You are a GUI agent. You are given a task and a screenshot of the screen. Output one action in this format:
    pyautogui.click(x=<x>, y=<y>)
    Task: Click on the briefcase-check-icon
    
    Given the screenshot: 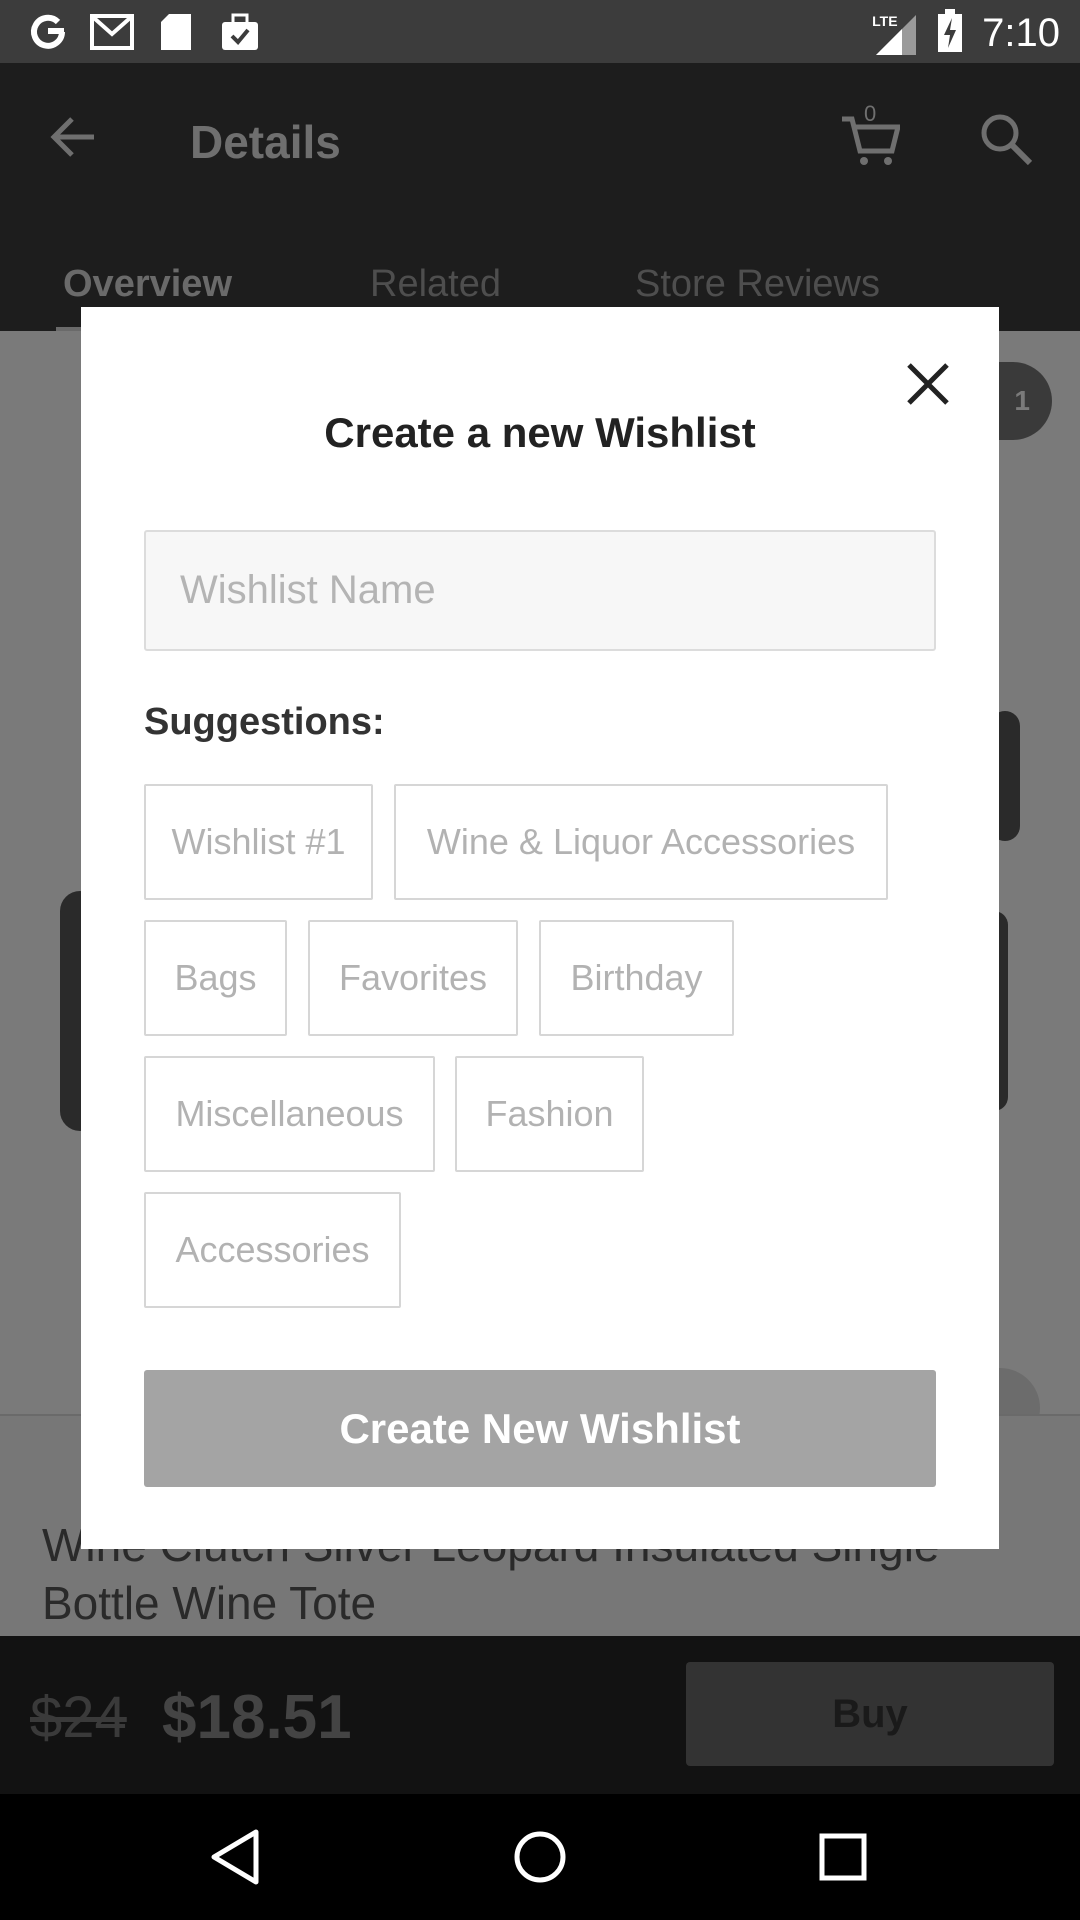 What is the action you would take?
    pyautogui.click(x=240, y=32)
    